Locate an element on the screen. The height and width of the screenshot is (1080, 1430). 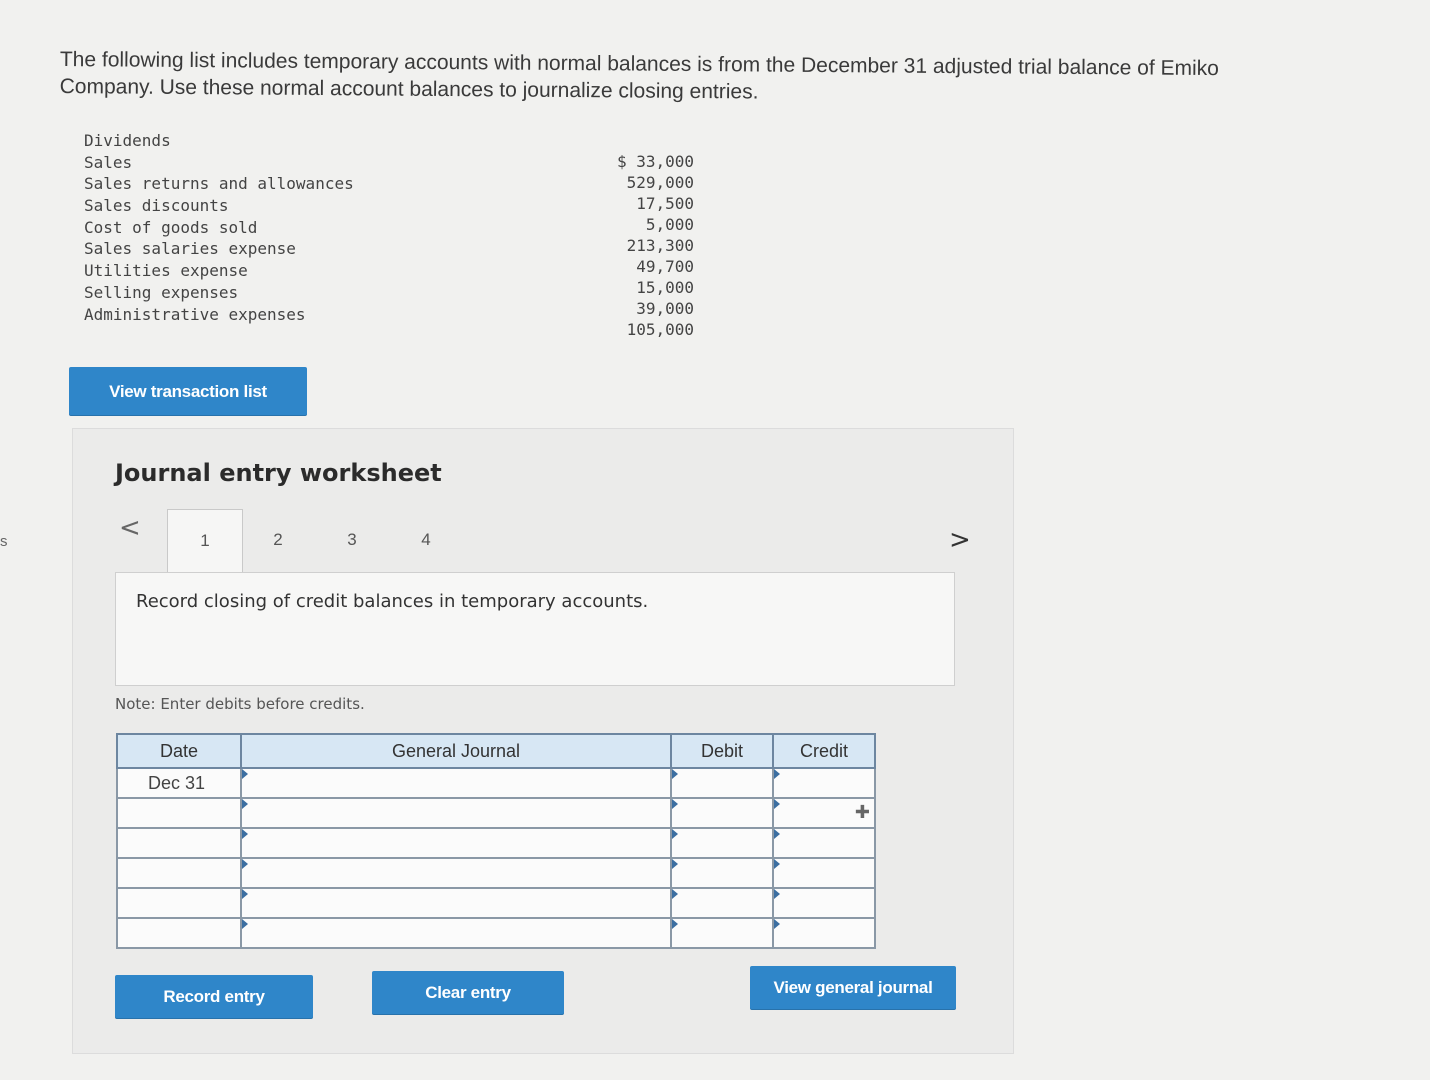
date-header: Date is located at coordinates (179, 751).